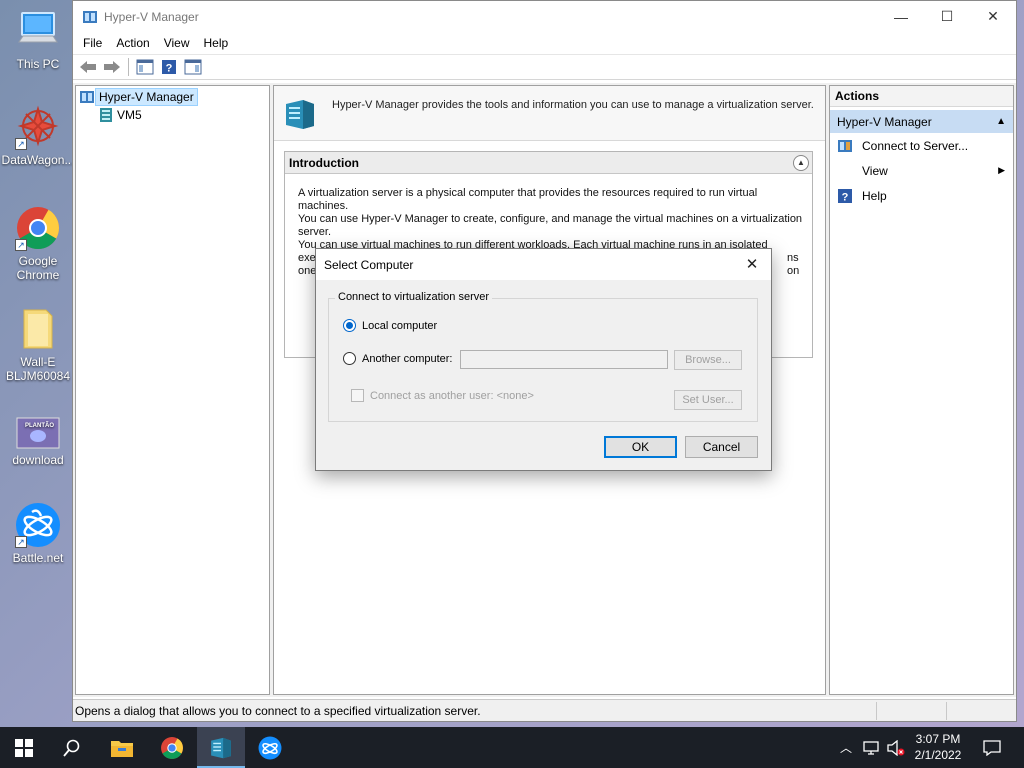 This screenshot has width=1024, height=768. What do you see at coordinates (38, 525) in the screenshot?
I see `battle-net-icon: ↗` at bounding box center [38, 525].